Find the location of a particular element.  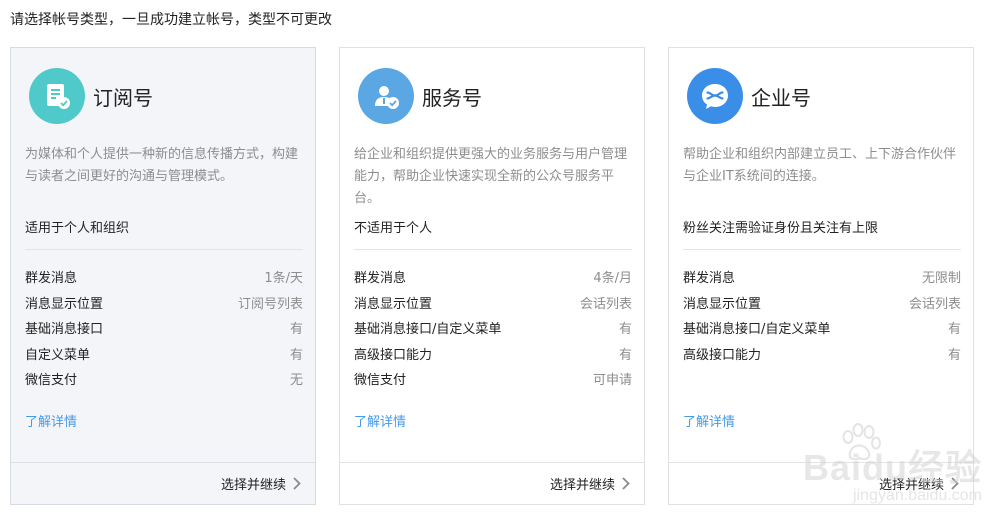

user-badge-icon is located at coordinates (386, 96).